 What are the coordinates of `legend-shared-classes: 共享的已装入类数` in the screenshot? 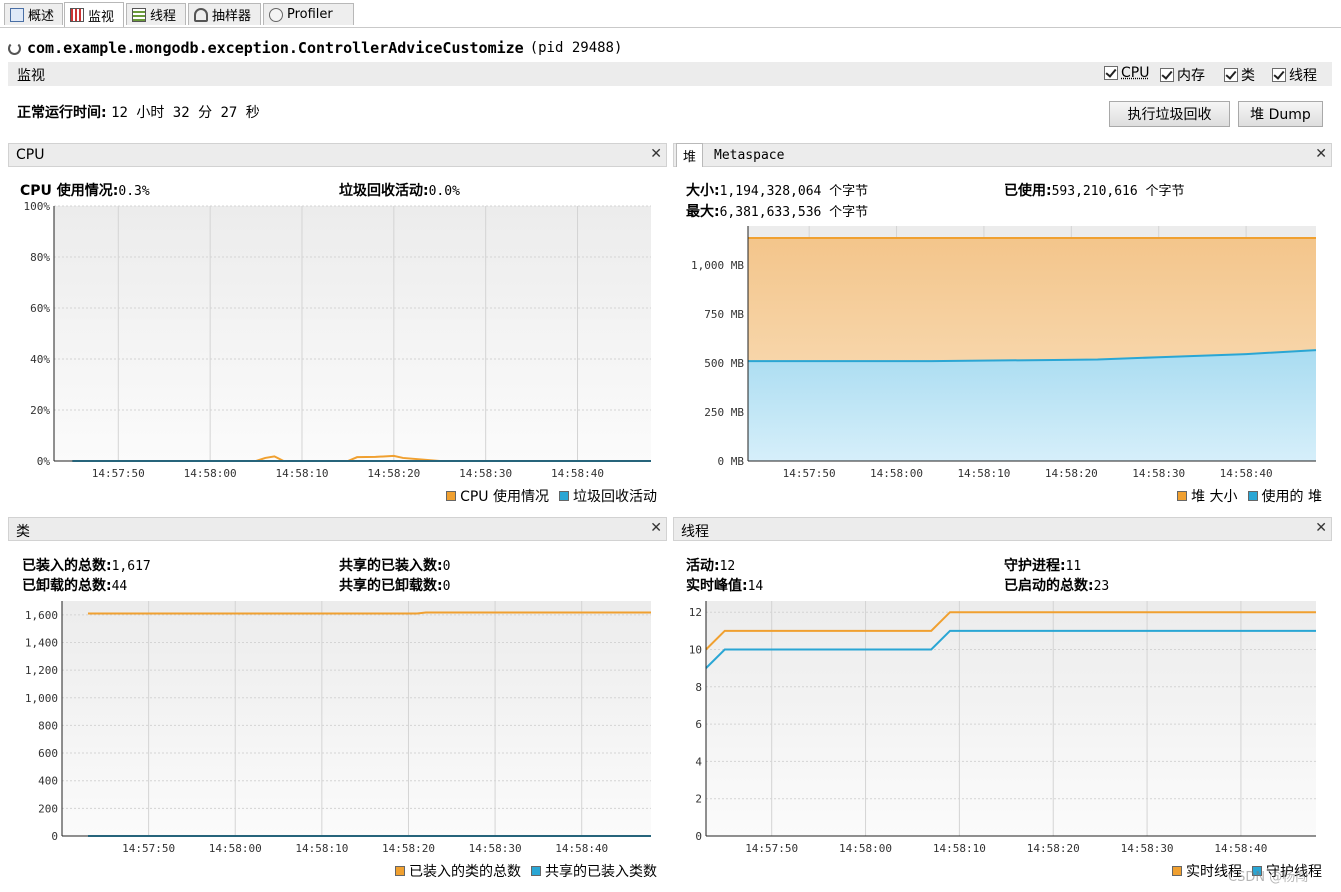 It's located at (601, 872).